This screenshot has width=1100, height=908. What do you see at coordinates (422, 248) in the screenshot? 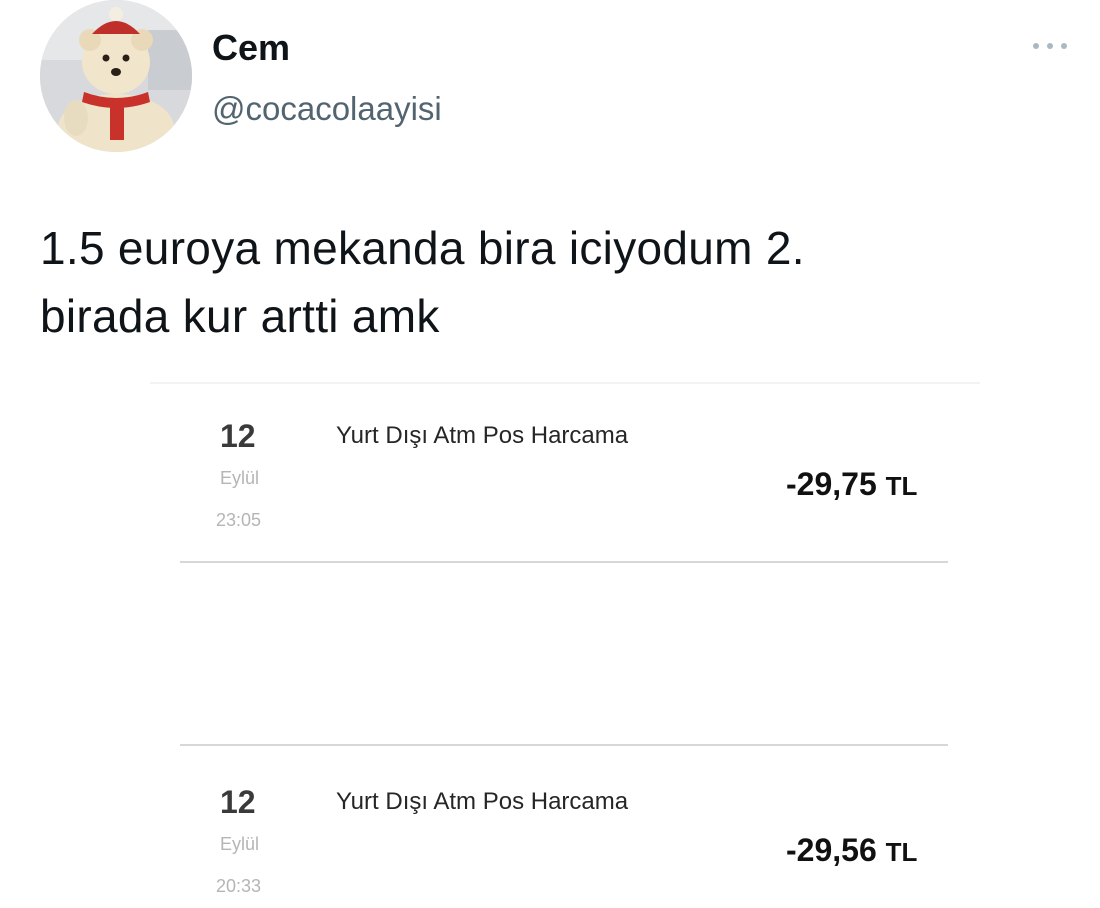
I see `tweet-text-line: 1.5 euroya mekanda bira iciyodum 2.` at bounding box center [422, 248].